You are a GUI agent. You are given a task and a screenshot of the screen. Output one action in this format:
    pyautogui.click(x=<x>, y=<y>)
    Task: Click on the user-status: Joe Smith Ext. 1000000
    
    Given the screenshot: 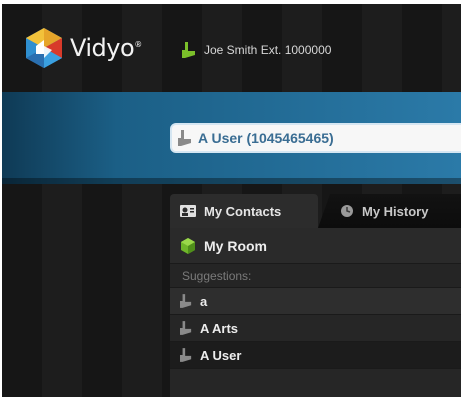 What is the action you would take?
    pyautogui.click(x=256, y=50)
    